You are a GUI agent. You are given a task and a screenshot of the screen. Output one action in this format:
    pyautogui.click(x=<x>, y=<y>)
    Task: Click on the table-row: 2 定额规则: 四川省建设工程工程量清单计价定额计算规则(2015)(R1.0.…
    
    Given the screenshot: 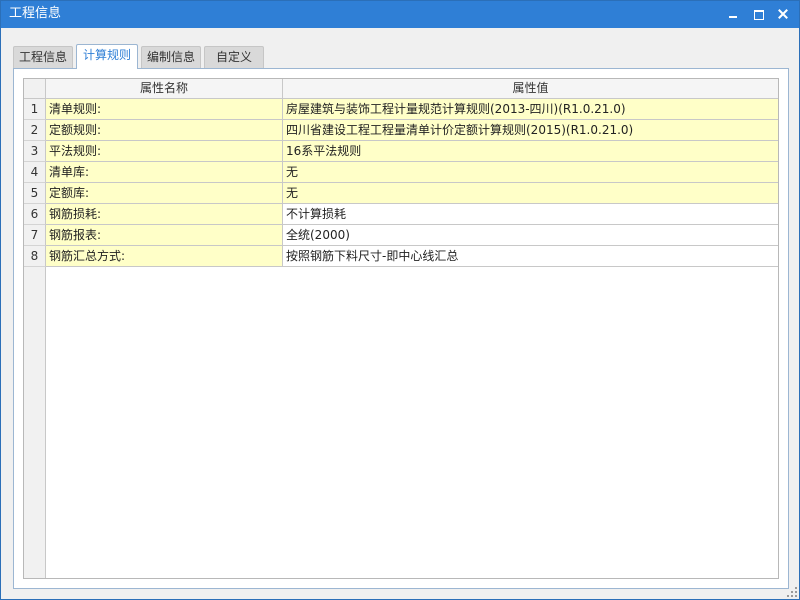 What is the action you would take?
    pyautogui.click(x=401, y=130)
    